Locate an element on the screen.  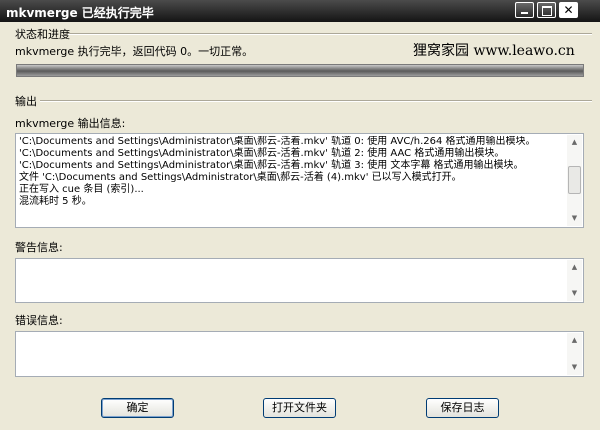
progress-bar-fill is located at coordinates (300, 70).